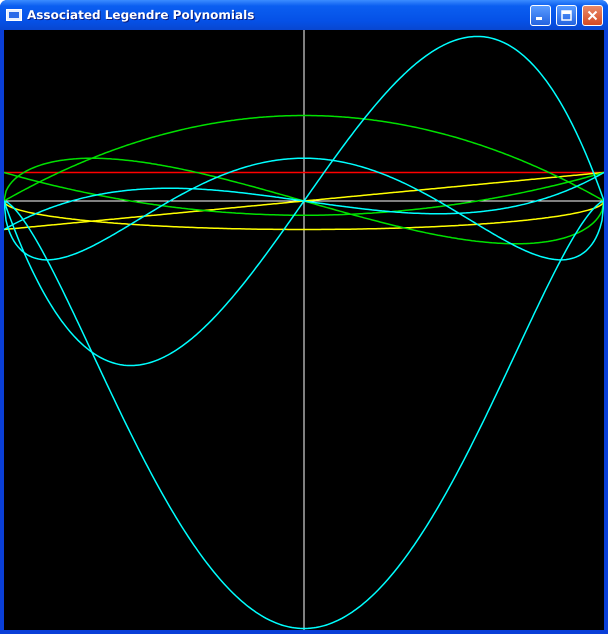  What do you see at coordinates (14, 15) in the screenshot?
I see `window-icon` at bounding box center [14, 15].